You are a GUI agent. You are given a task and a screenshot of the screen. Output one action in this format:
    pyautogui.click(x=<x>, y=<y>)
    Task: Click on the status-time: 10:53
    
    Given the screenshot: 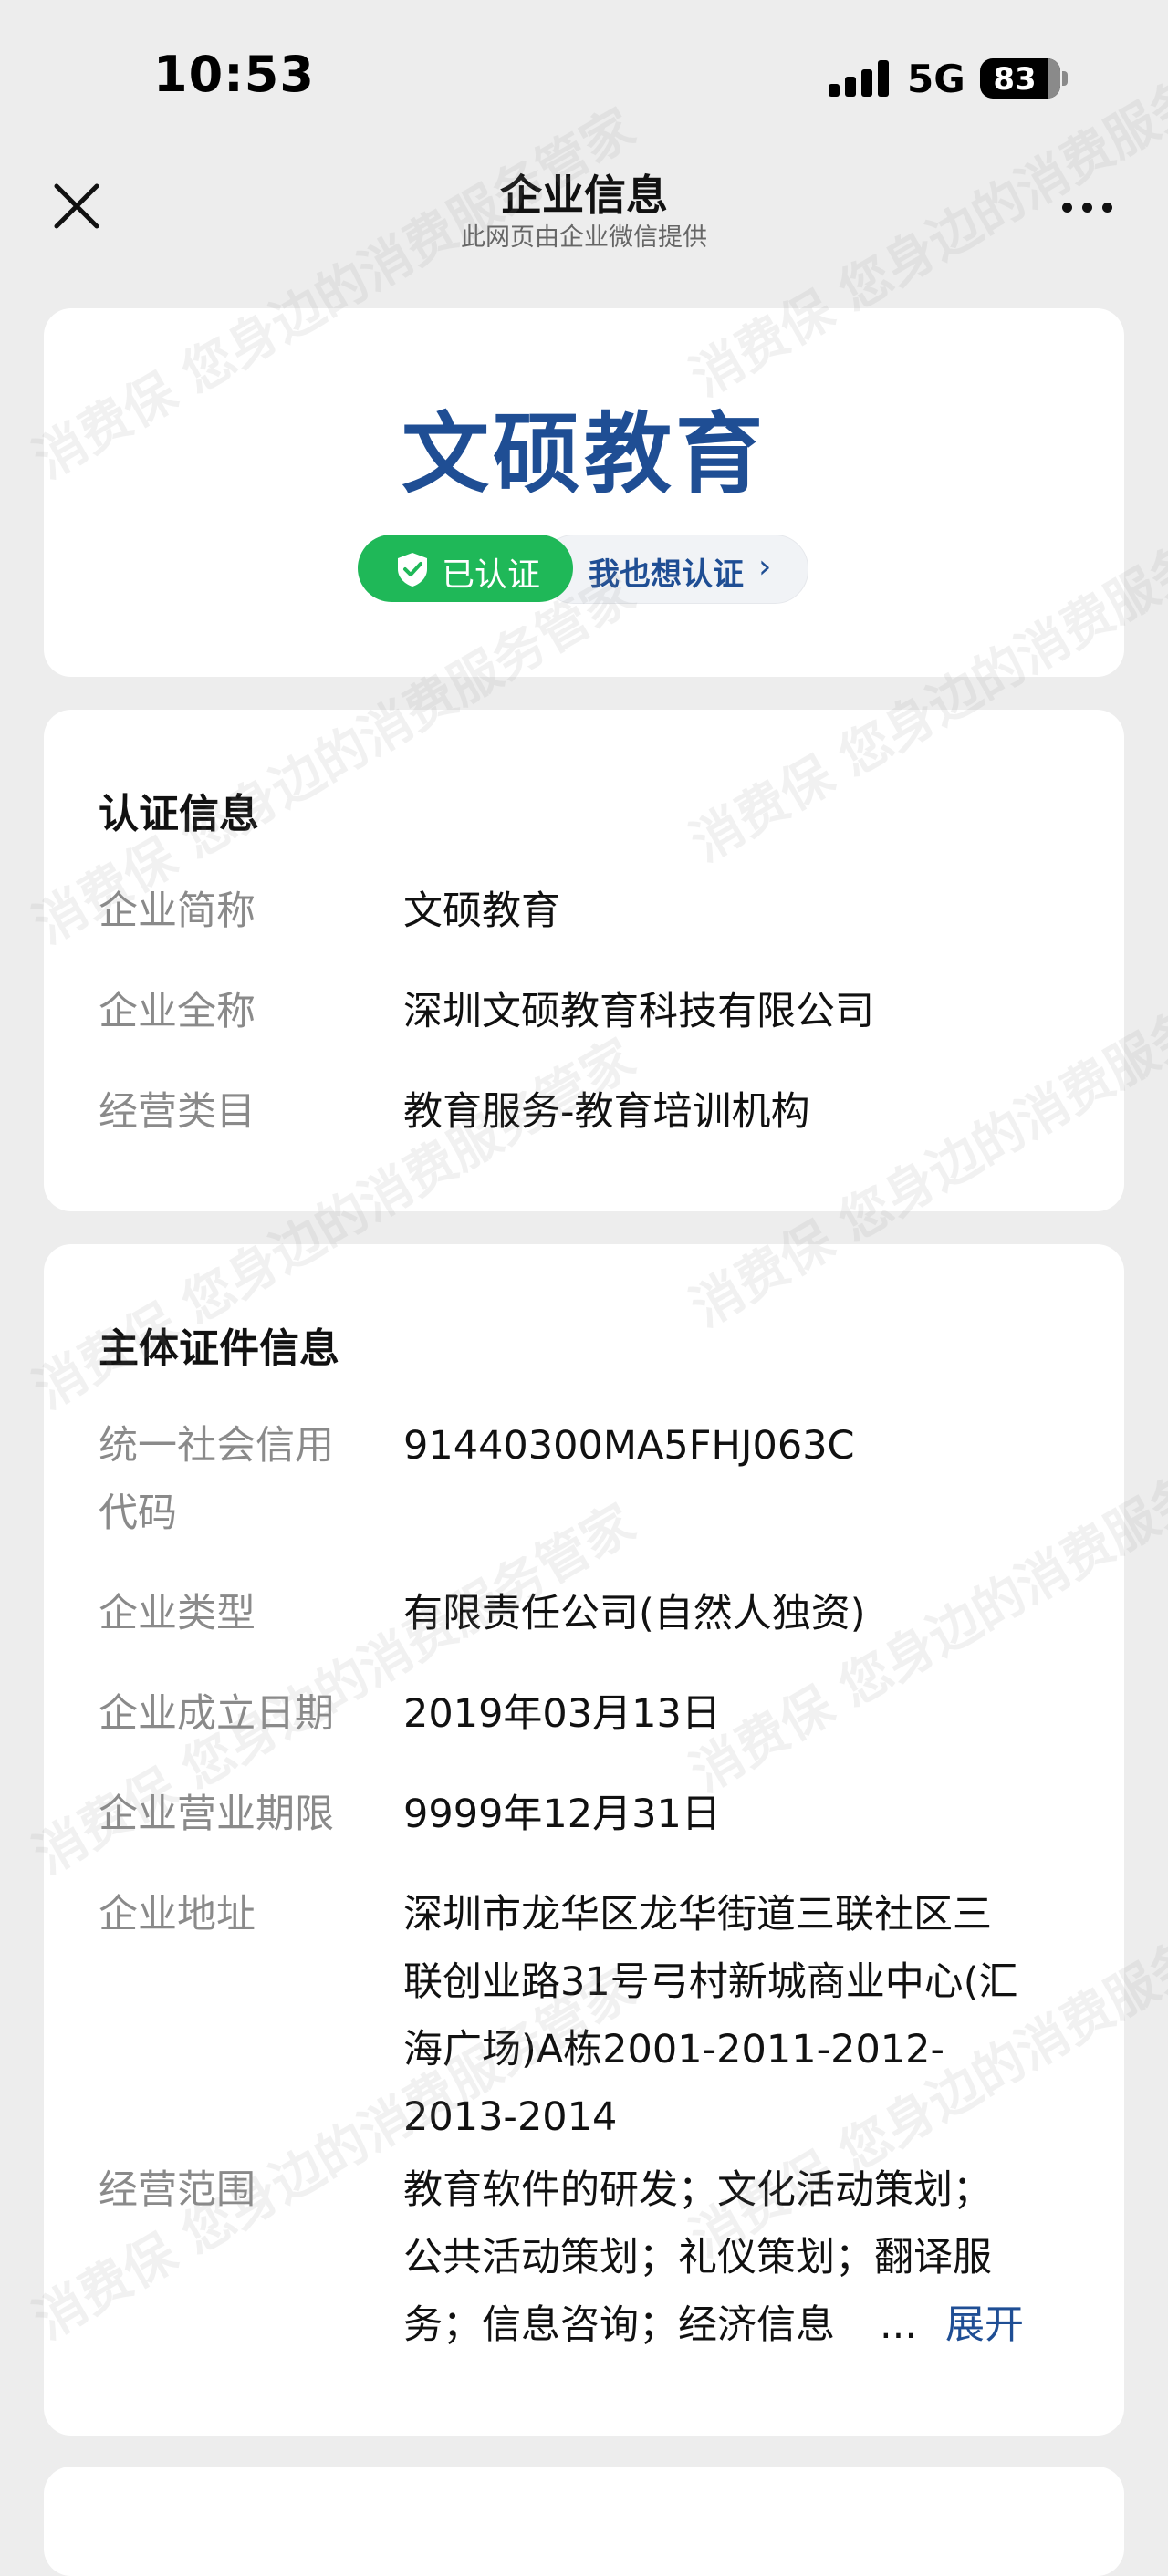 What is the action you would take?
    pyautogui.click(x=234, y=74)
    